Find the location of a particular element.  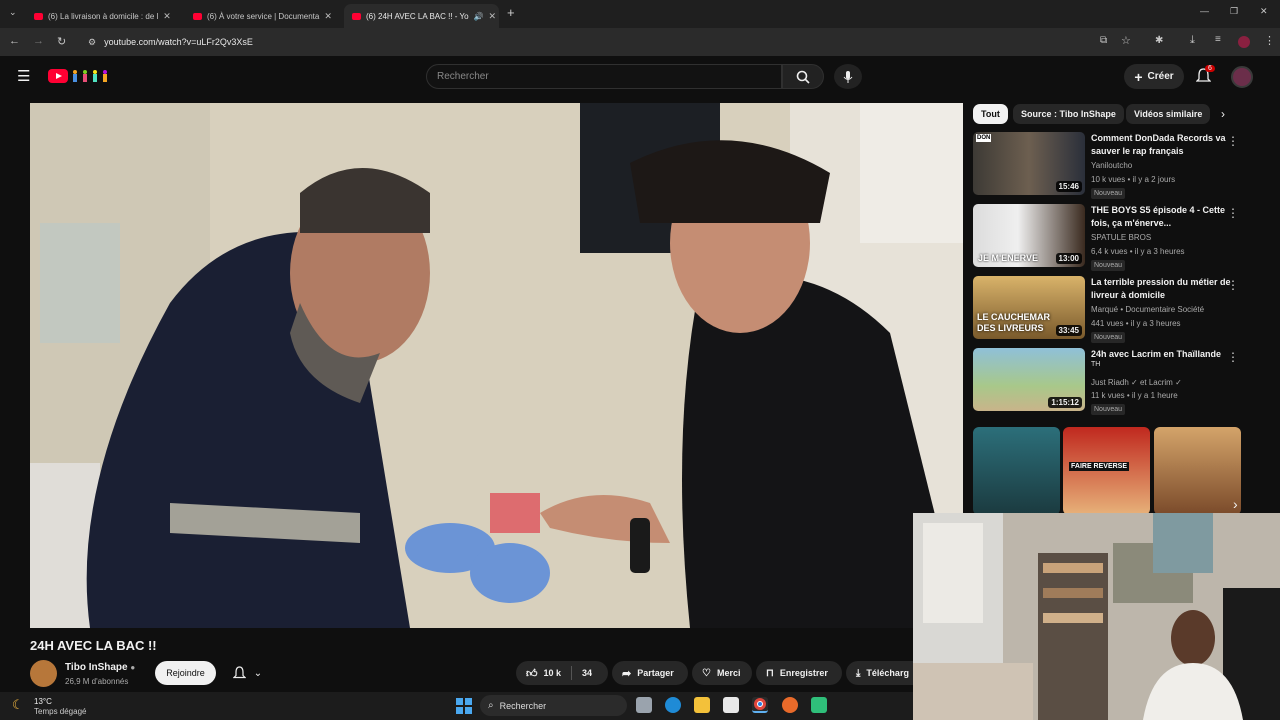

recommendation-channel: SPATULE BROS is located at coordinates (1121, 237).